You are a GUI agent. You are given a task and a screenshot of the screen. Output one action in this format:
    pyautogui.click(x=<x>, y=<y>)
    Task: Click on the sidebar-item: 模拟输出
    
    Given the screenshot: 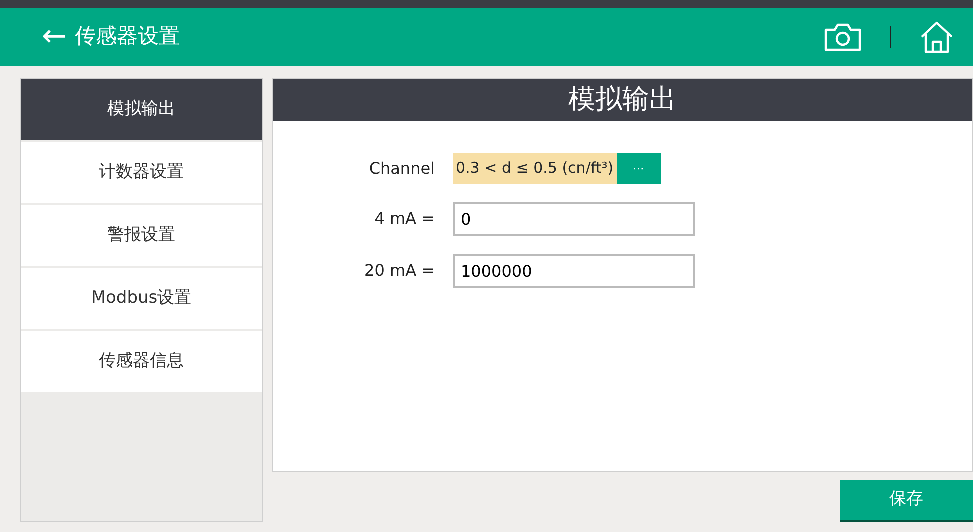 What is the action you would take?
    pyautogui.click(x=141, y=110)
    